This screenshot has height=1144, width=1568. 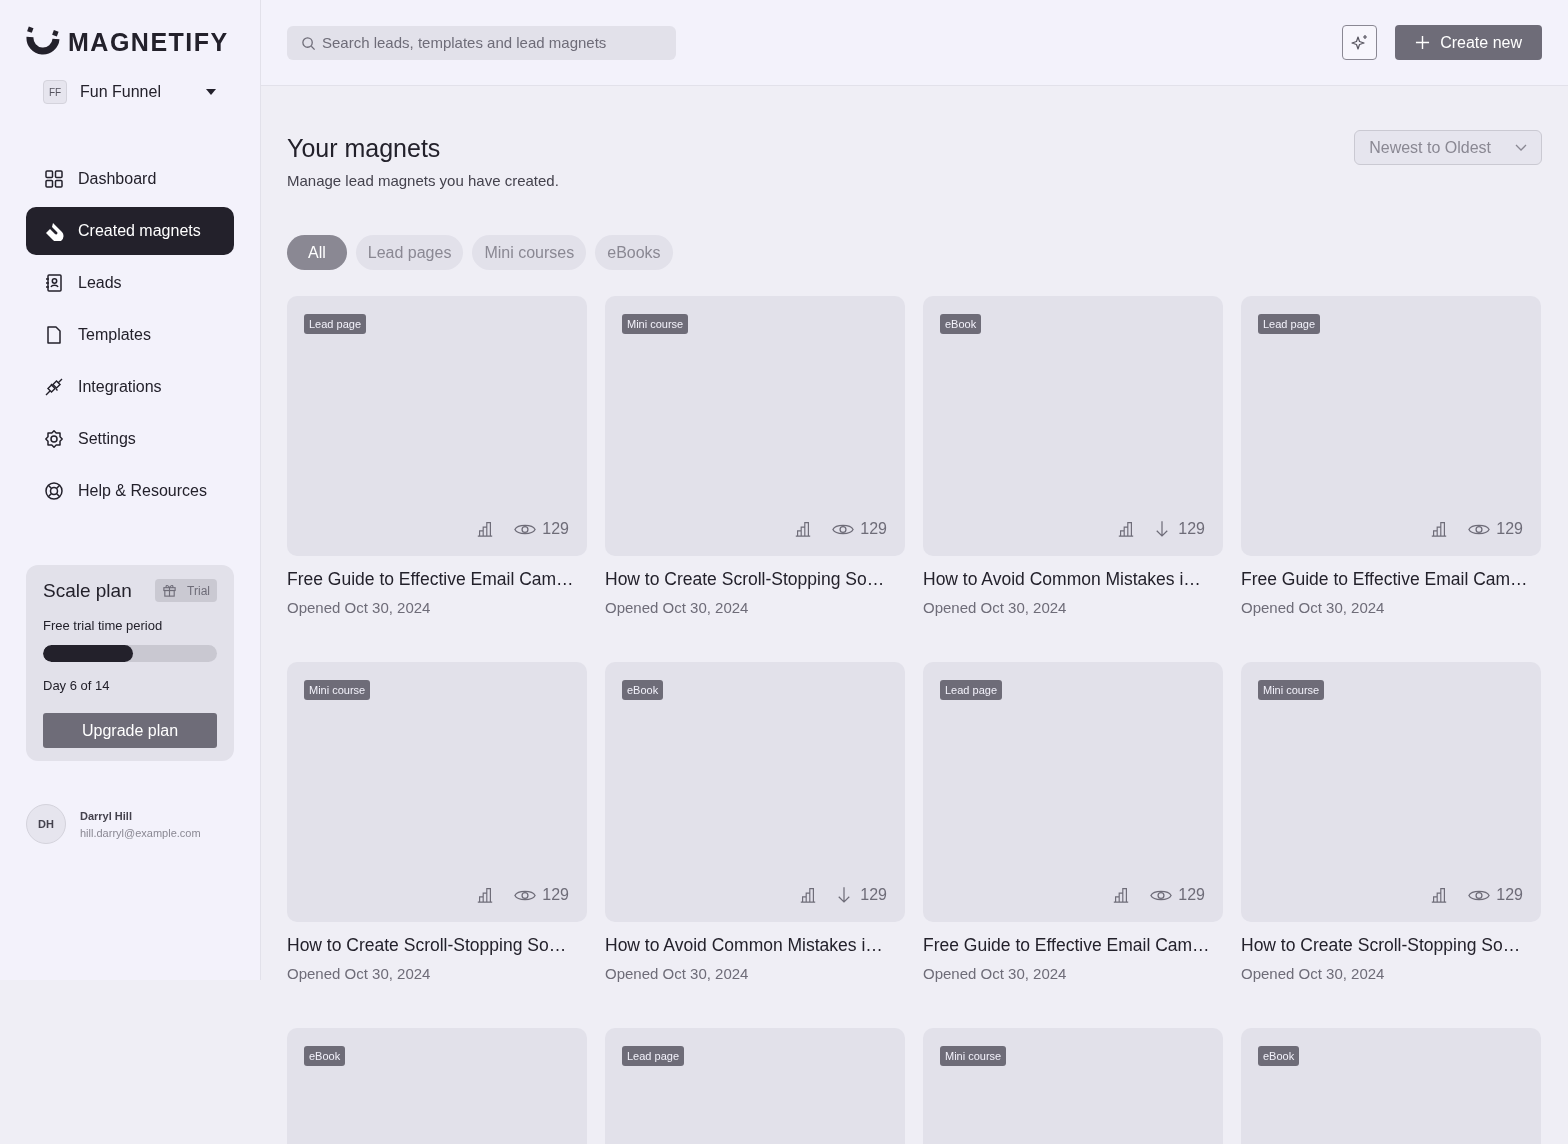 What do you see at coordinates (130, 387) in the screenshot?
I see `nav-item: Integrations` at bounding box center [130, 387].